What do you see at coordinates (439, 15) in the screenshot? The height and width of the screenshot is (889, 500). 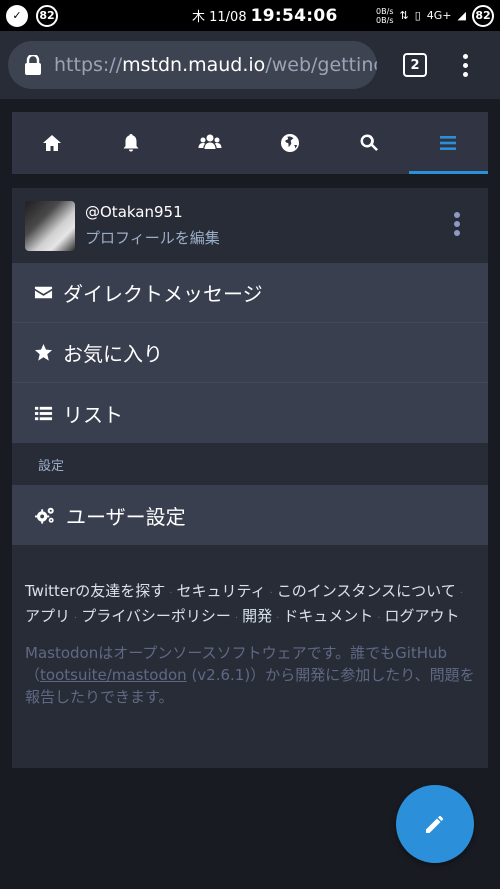 I see `network-type: 4G+` at bounding box center [439, 15].